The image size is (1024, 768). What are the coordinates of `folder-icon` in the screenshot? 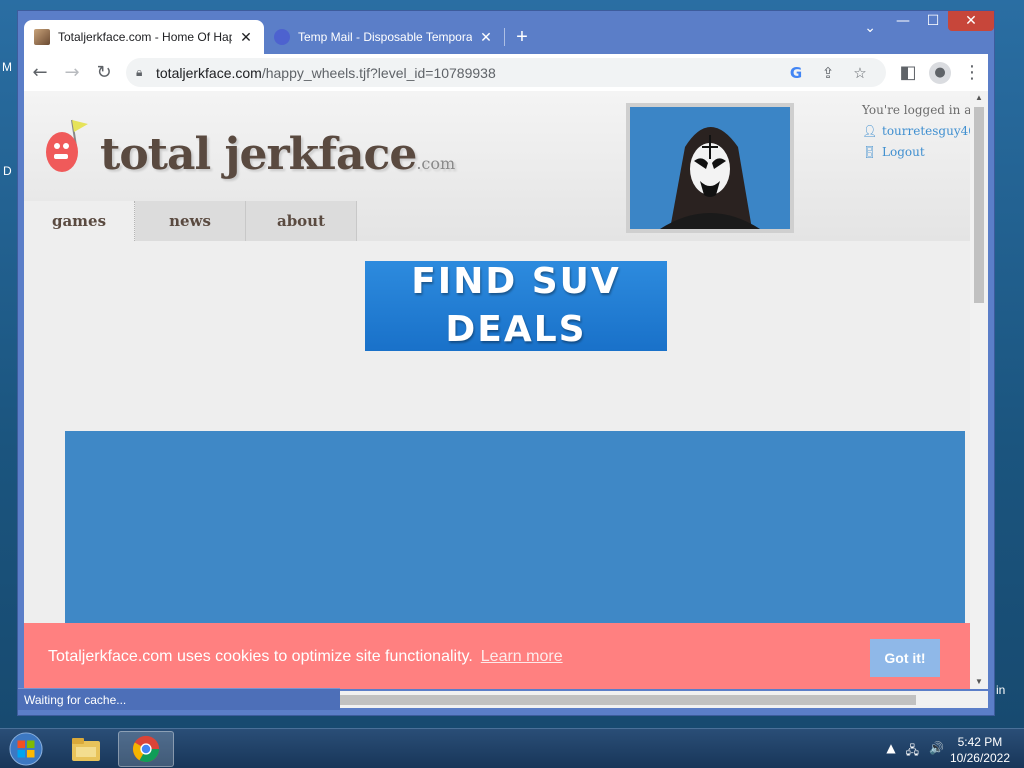 It's located at (86, 749).